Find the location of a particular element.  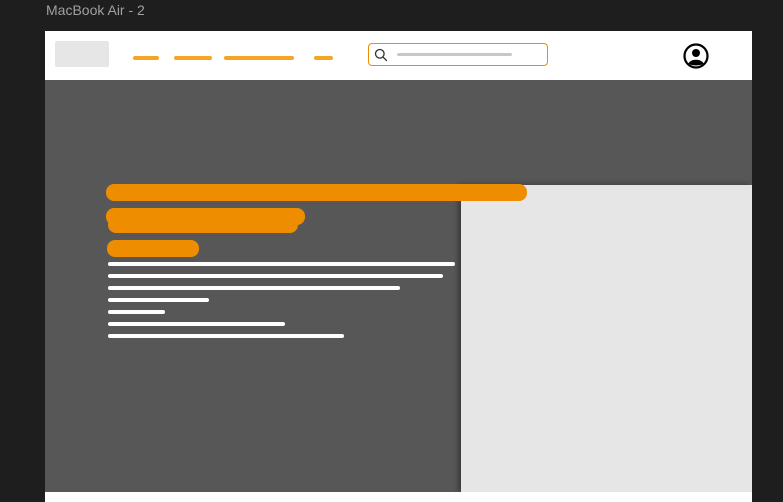

footer-strip is located at coordinates (398, 497).